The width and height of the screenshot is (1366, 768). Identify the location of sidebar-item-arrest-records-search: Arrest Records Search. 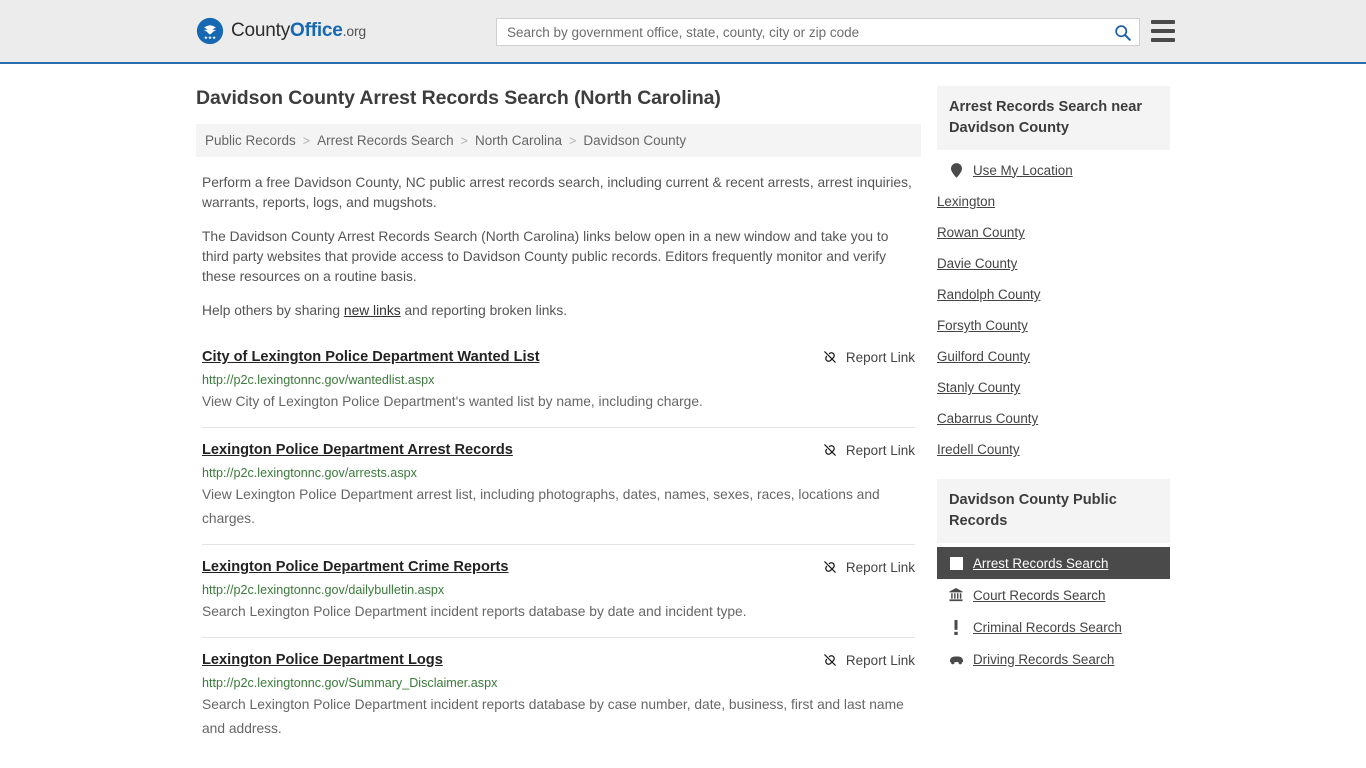
(1053, 563).